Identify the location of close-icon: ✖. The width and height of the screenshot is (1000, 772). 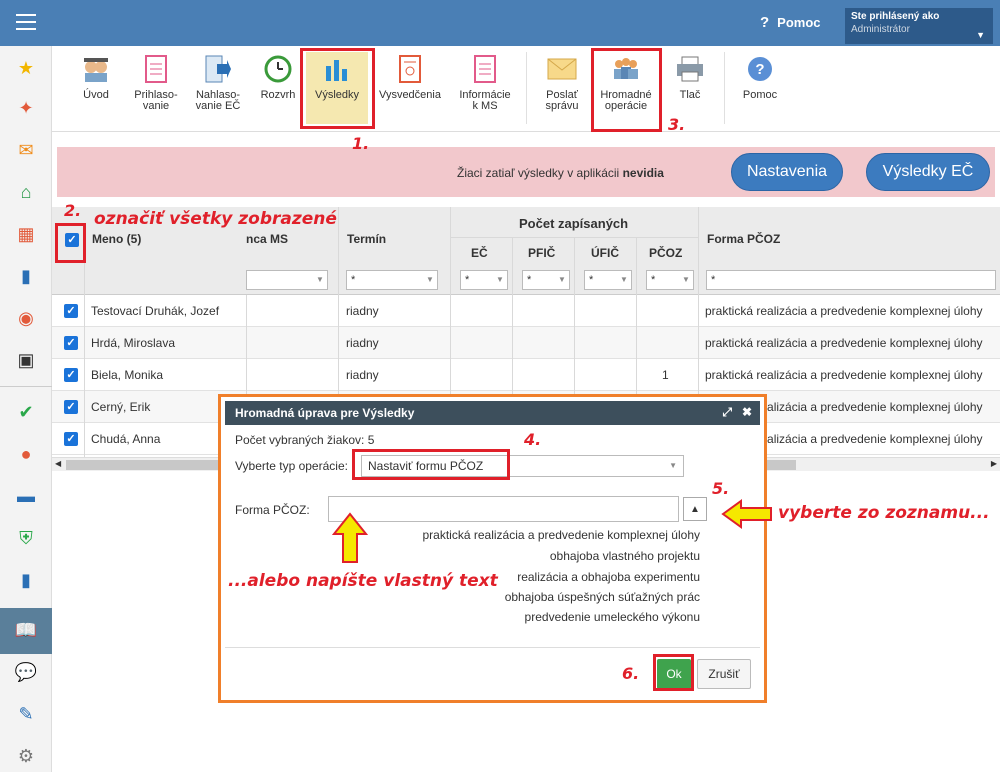
(747, 412).